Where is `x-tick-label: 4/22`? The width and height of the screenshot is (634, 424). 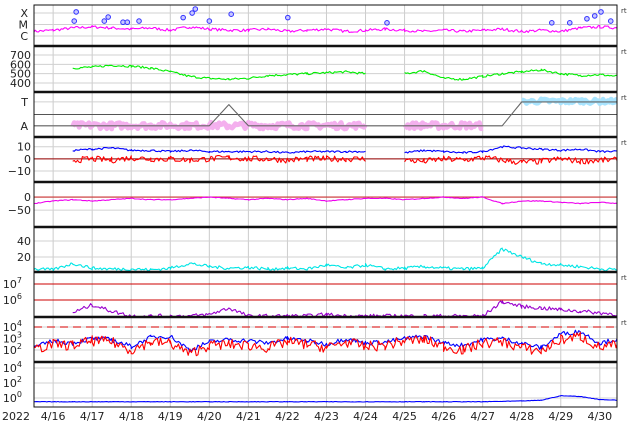
x-tick-label: 4/22 is located at coordinates (287, 416).